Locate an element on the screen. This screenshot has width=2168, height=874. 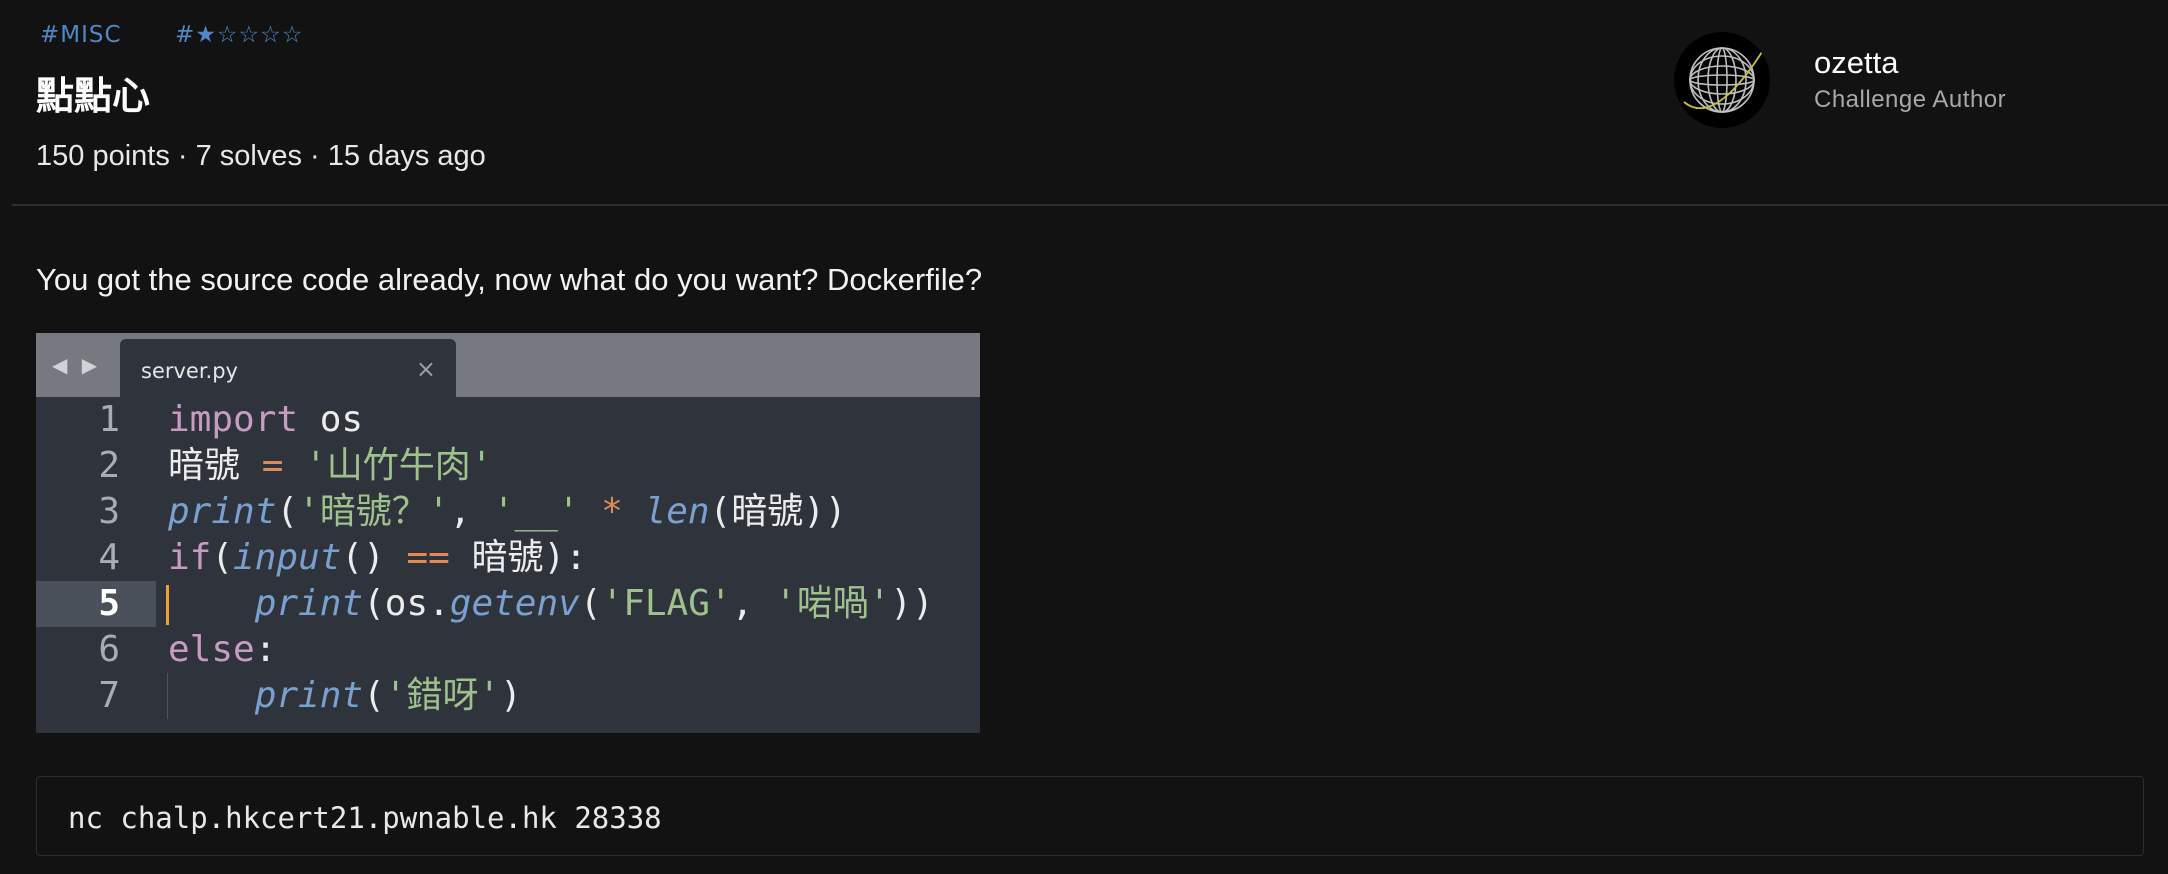
code-line: 3 print('暗號？', '__' * len(暗號)) is located at coordinates (508, 512).